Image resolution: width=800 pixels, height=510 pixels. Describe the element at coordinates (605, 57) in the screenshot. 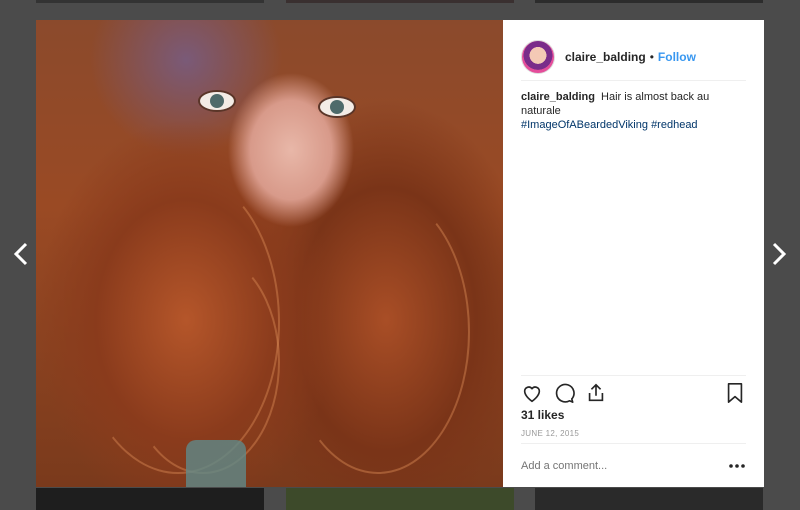

I see `username-link: claire_balding` at that location.